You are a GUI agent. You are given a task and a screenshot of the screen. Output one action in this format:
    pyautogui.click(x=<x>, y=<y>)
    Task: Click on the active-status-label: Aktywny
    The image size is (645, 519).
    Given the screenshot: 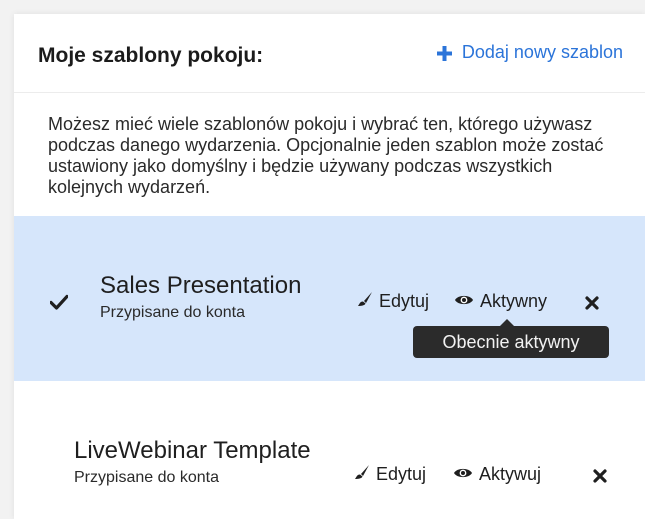 What is the action you would take?
    pyautogui.click(x=514, y=301)
    